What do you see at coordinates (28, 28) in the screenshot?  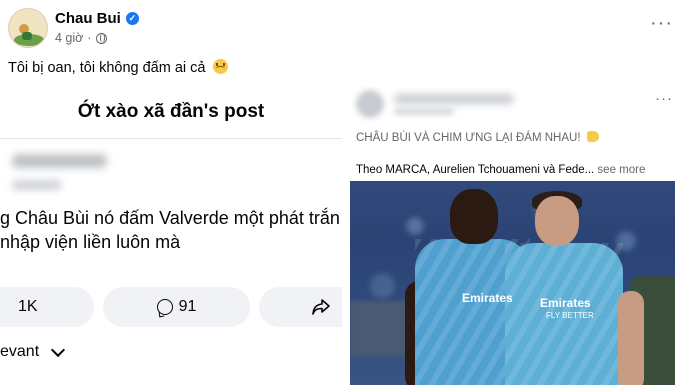 I see `avatar` at bounding box center [28, 28].